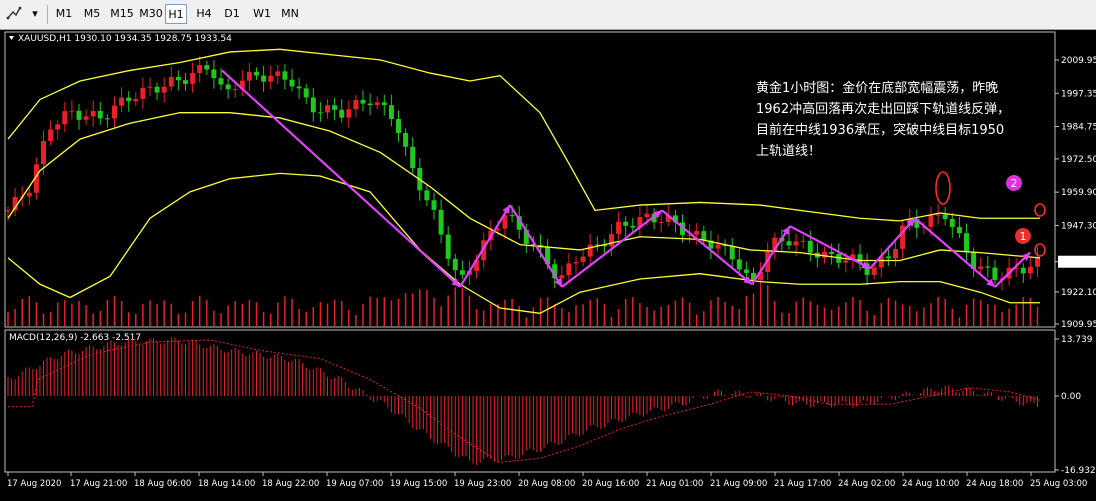 The width and height of the screenshot is (1096, 501). I want to click on time-tick-label: 25 Aug 03:00, so click(1058, 484).